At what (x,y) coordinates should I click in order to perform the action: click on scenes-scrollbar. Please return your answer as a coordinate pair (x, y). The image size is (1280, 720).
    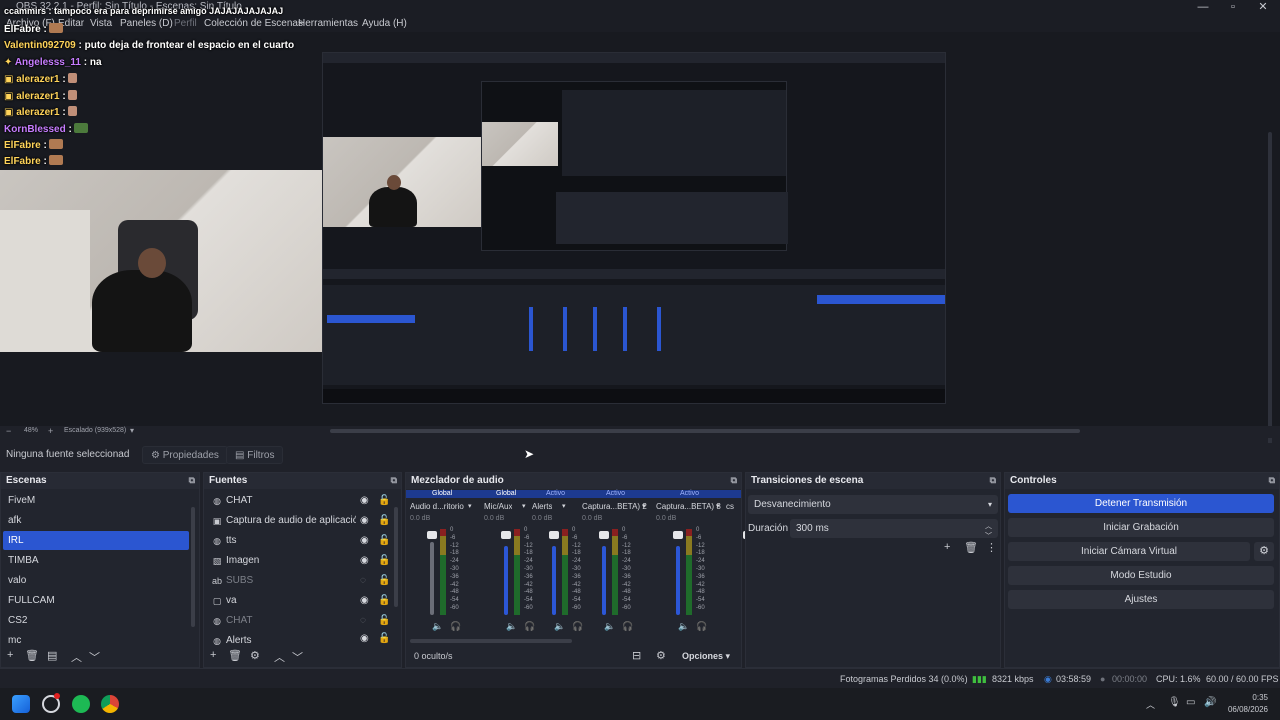
    Looking at the image, I should click on (193, 567).